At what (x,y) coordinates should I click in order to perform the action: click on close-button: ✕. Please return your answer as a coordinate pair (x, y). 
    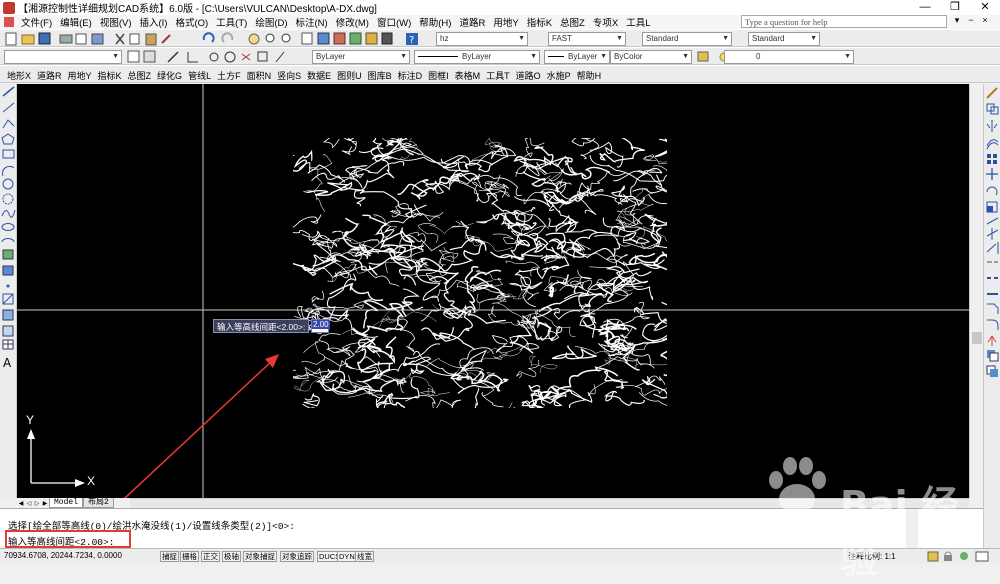
    Looking at the image, I should click on (985, 7).